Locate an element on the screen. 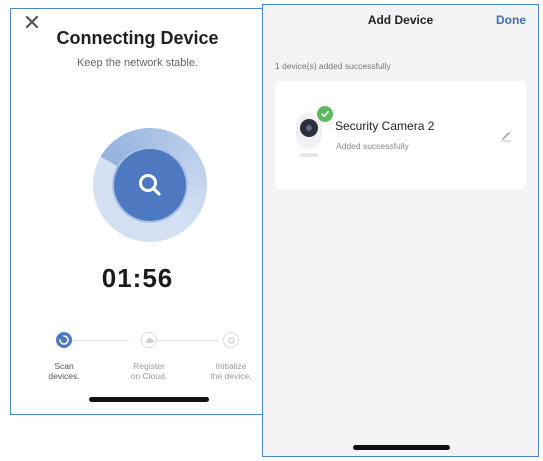 The height and width of the screenshot is (461, 543). added-count-text: 1 device(s) added successfully is located at coordinates (333, 66).